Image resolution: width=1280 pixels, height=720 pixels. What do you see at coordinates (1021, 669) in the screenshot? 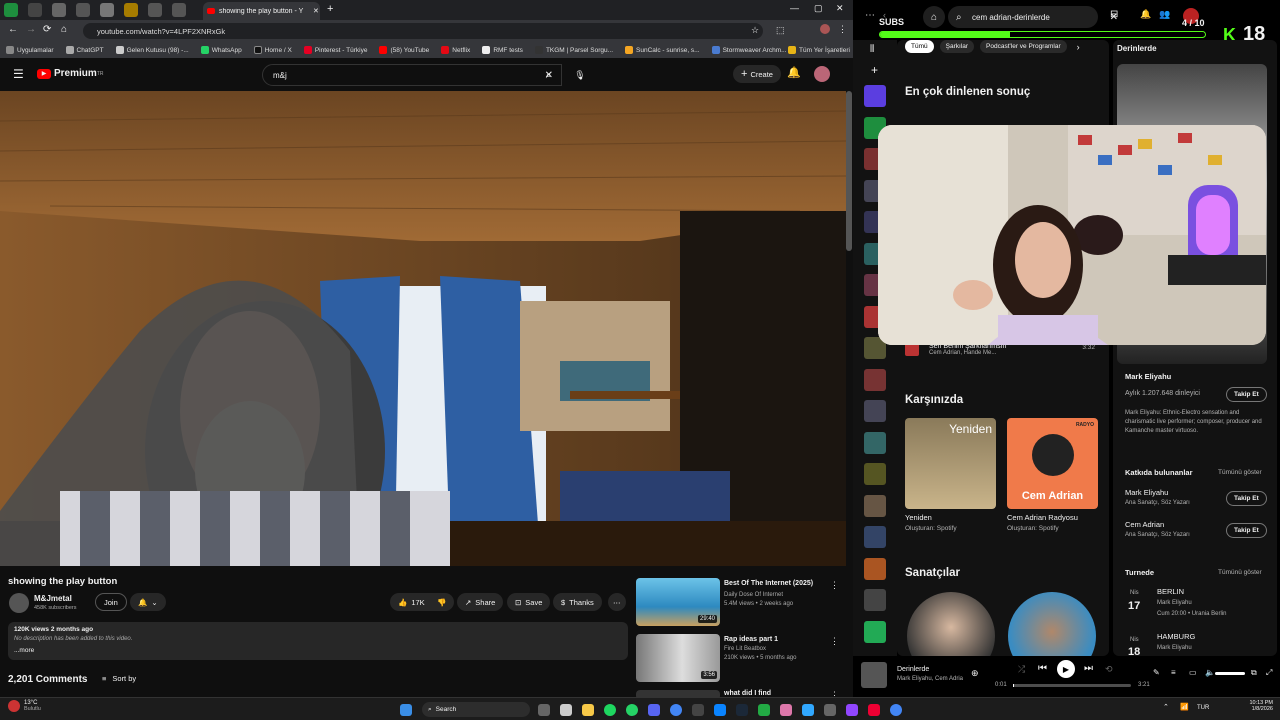
I see `shuffle-icon: ⤮` at bounding box center [1021, 669].